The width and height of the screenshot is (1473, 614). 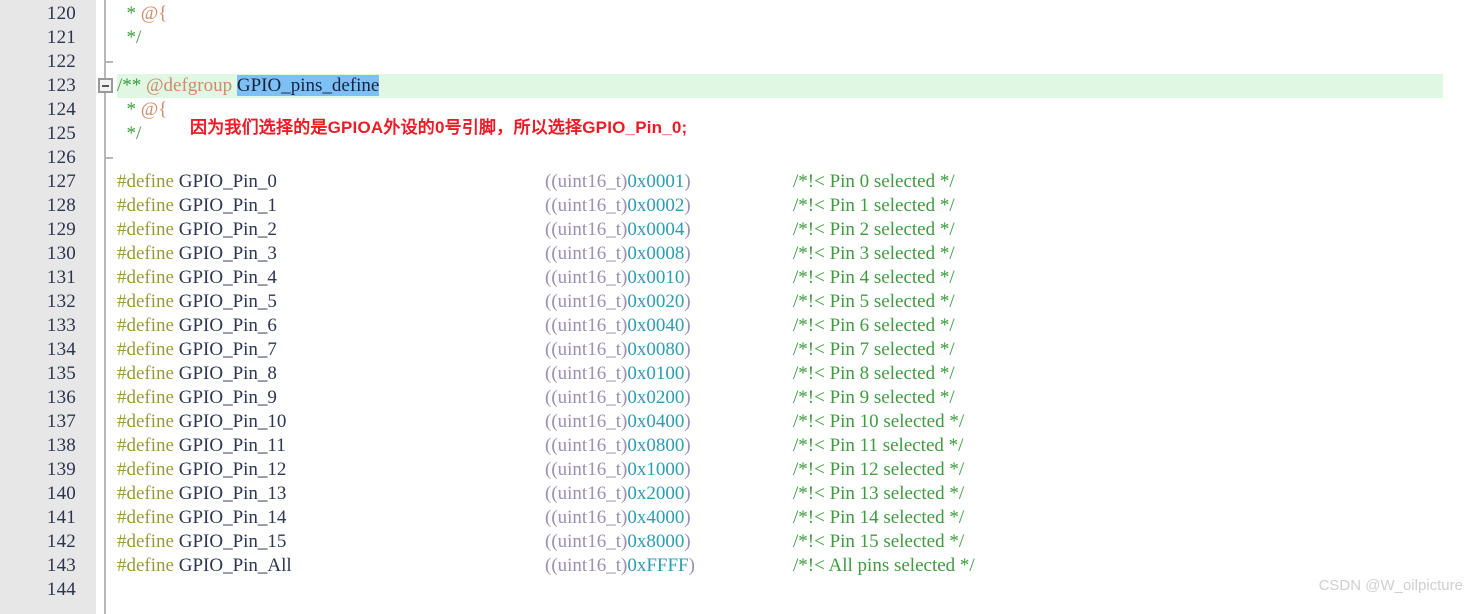 I want to click on line-number: 133, so click(x=61, y=325).